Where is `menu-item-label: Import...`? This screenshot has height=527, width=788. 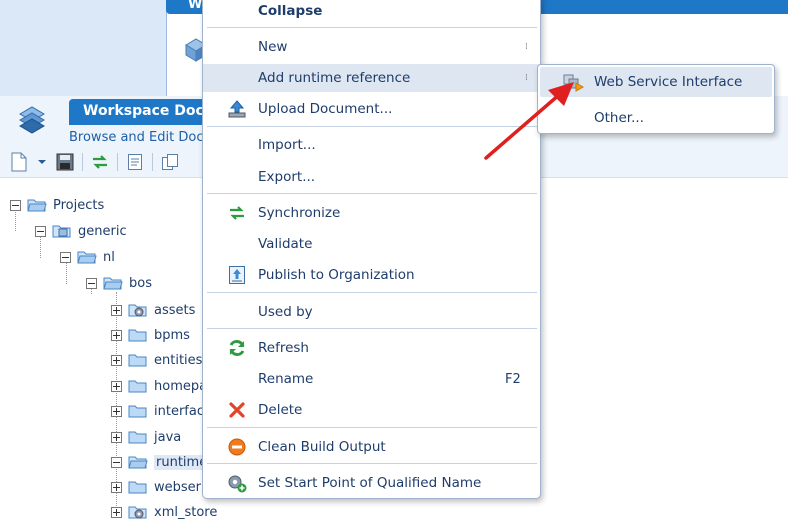
menu-item-label: Import... is located at coordinates (287, 145).